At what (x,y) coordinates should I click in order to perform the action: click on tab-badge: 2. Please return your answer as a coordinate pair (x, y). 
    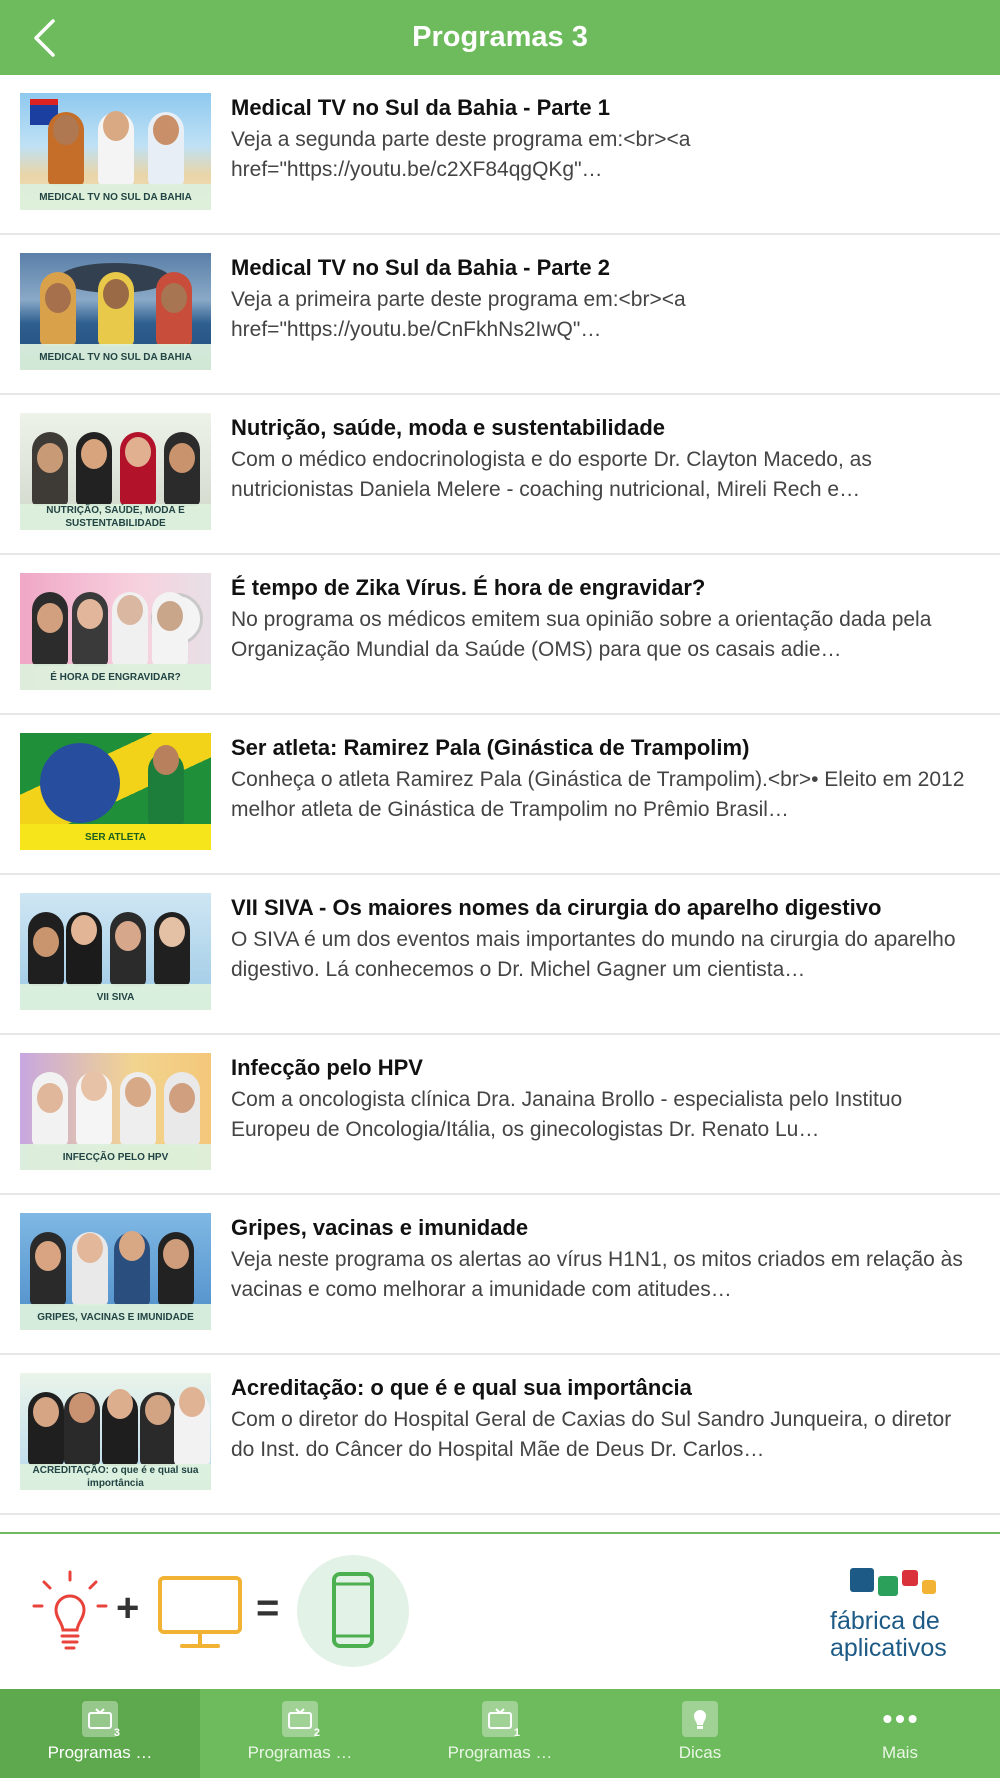
    Looking at the image, I should click on (316, 1733).